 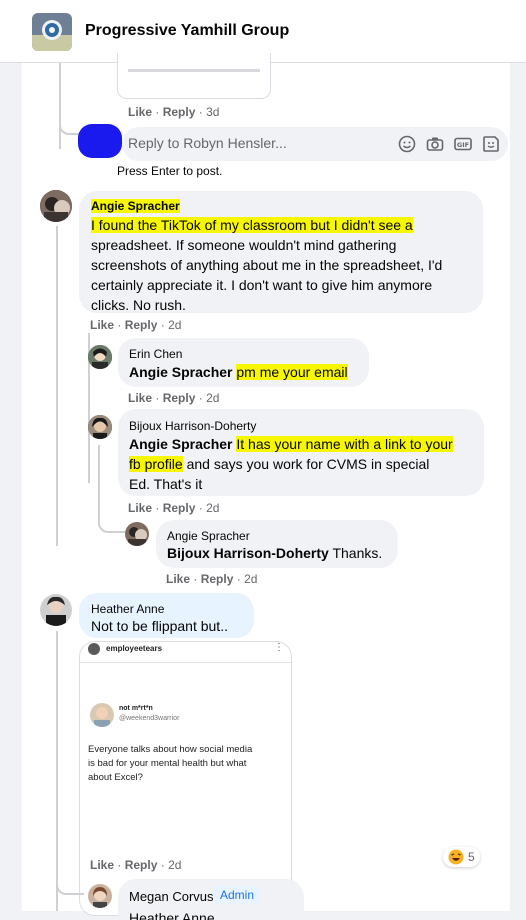 I want to click on comment-author: Megan Corvus, so click(x=171, y=896).